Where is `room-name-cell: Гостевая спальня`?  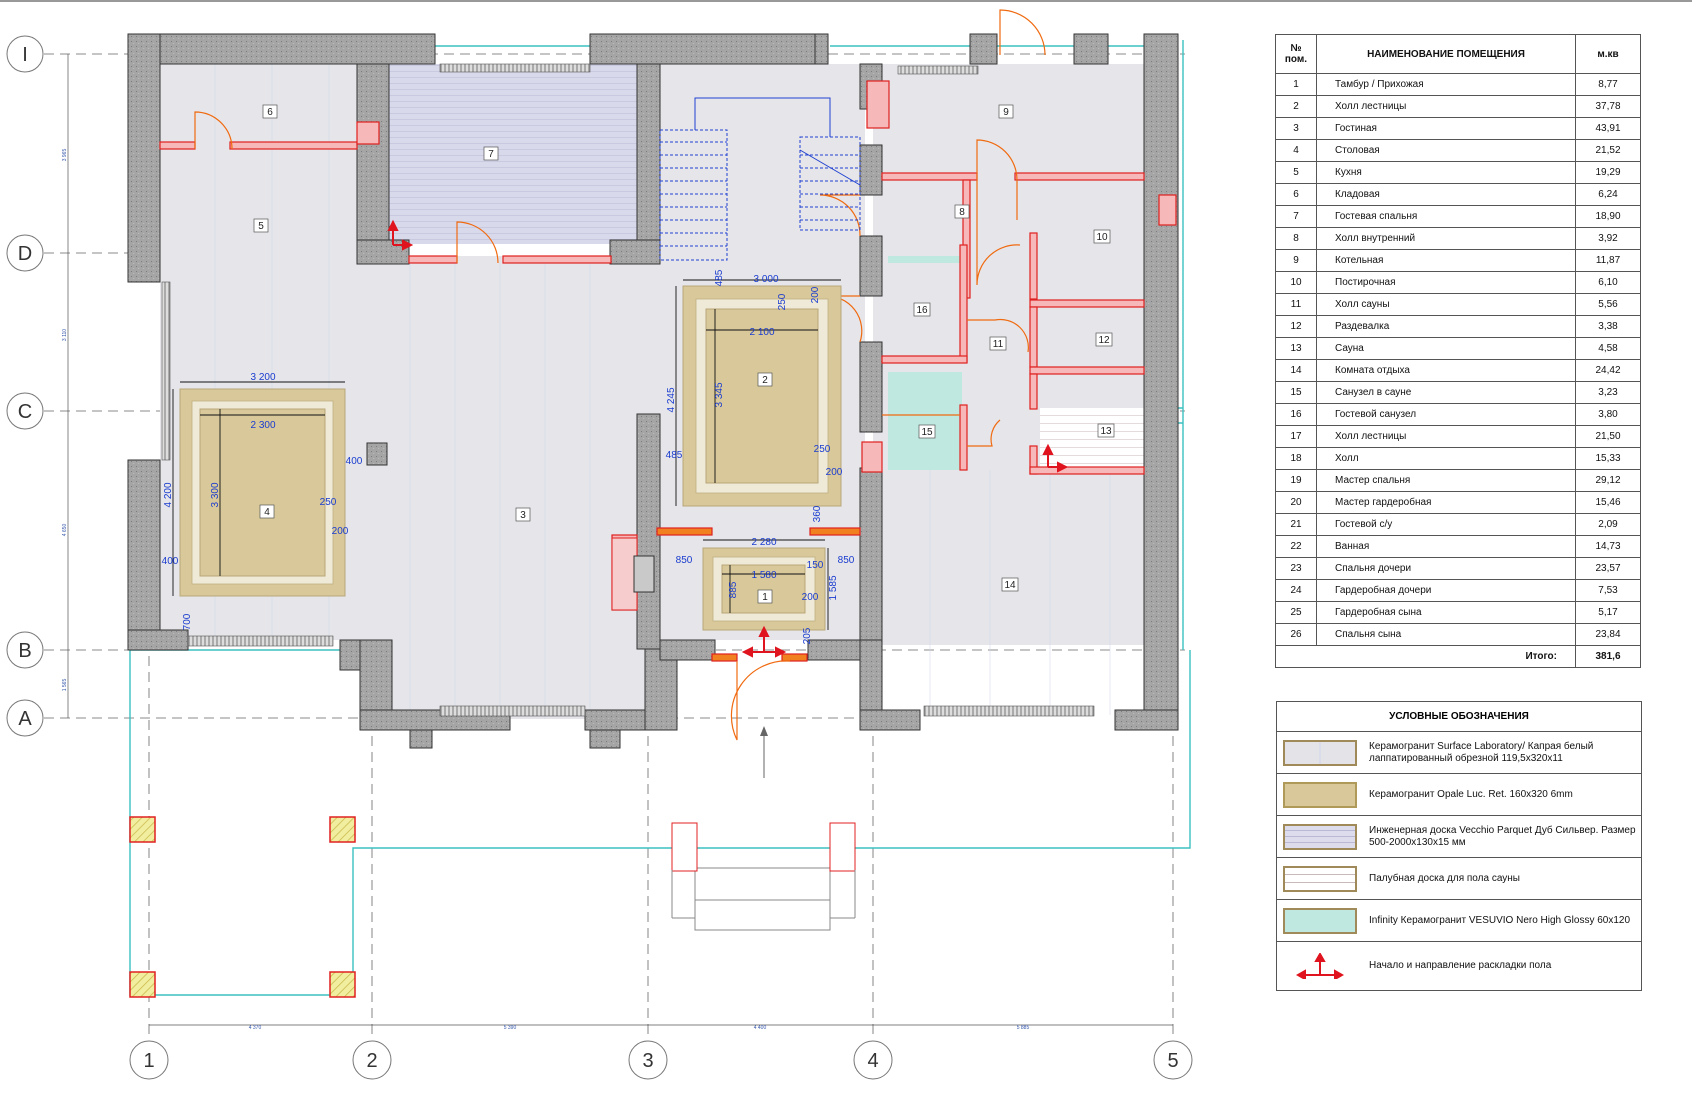 room-name-cell: Гостевая спальня is located at coordinates (1446, 216).